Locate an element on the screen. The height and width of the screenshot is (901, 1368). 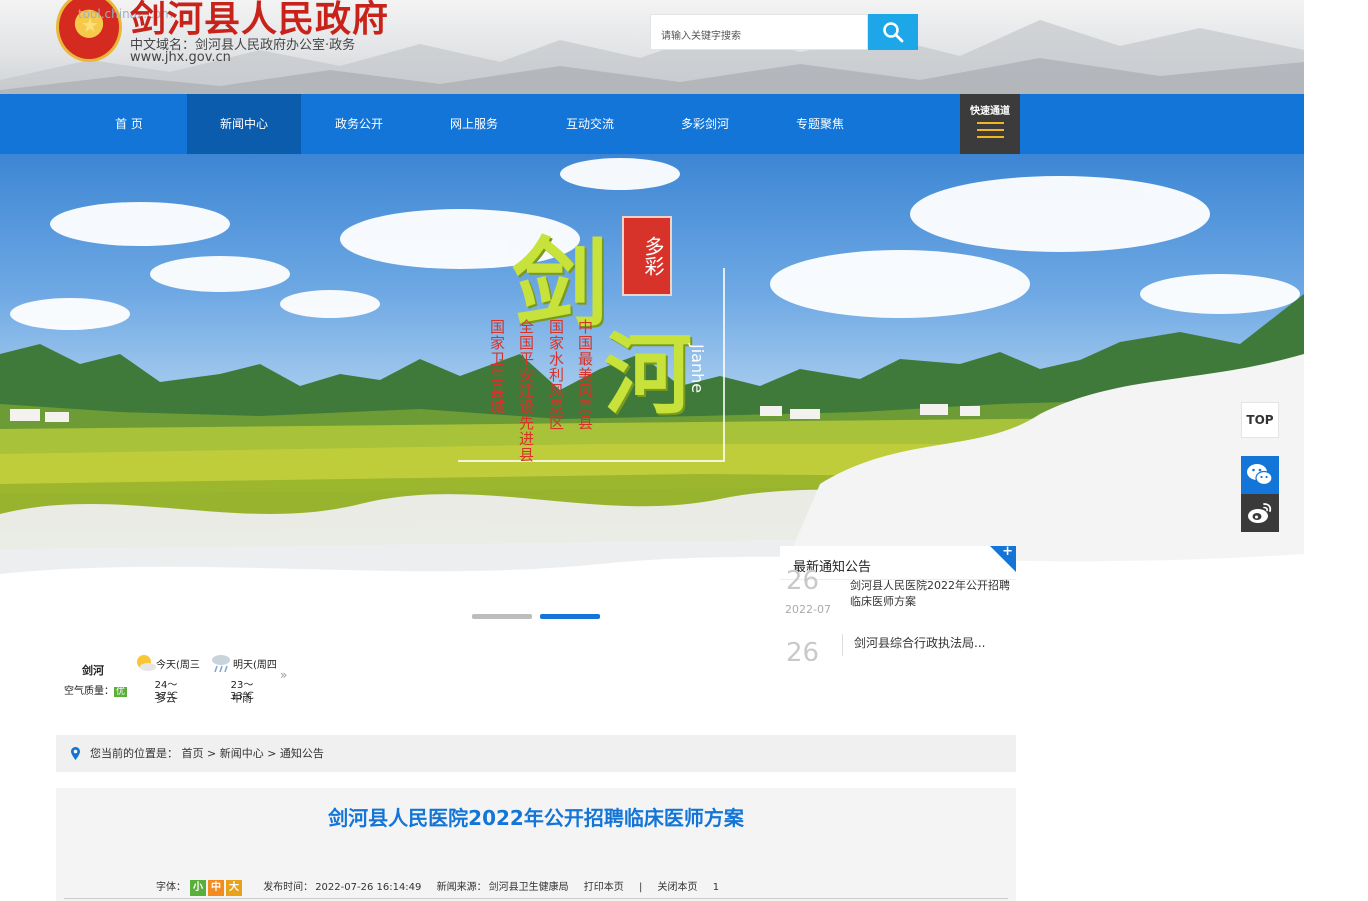
main-nav: 首 页 新闻中心 政务公开 网上服务 互动交流 多彩剑河 专题聚焦 快速通道 is located at coordinates (652, 124).